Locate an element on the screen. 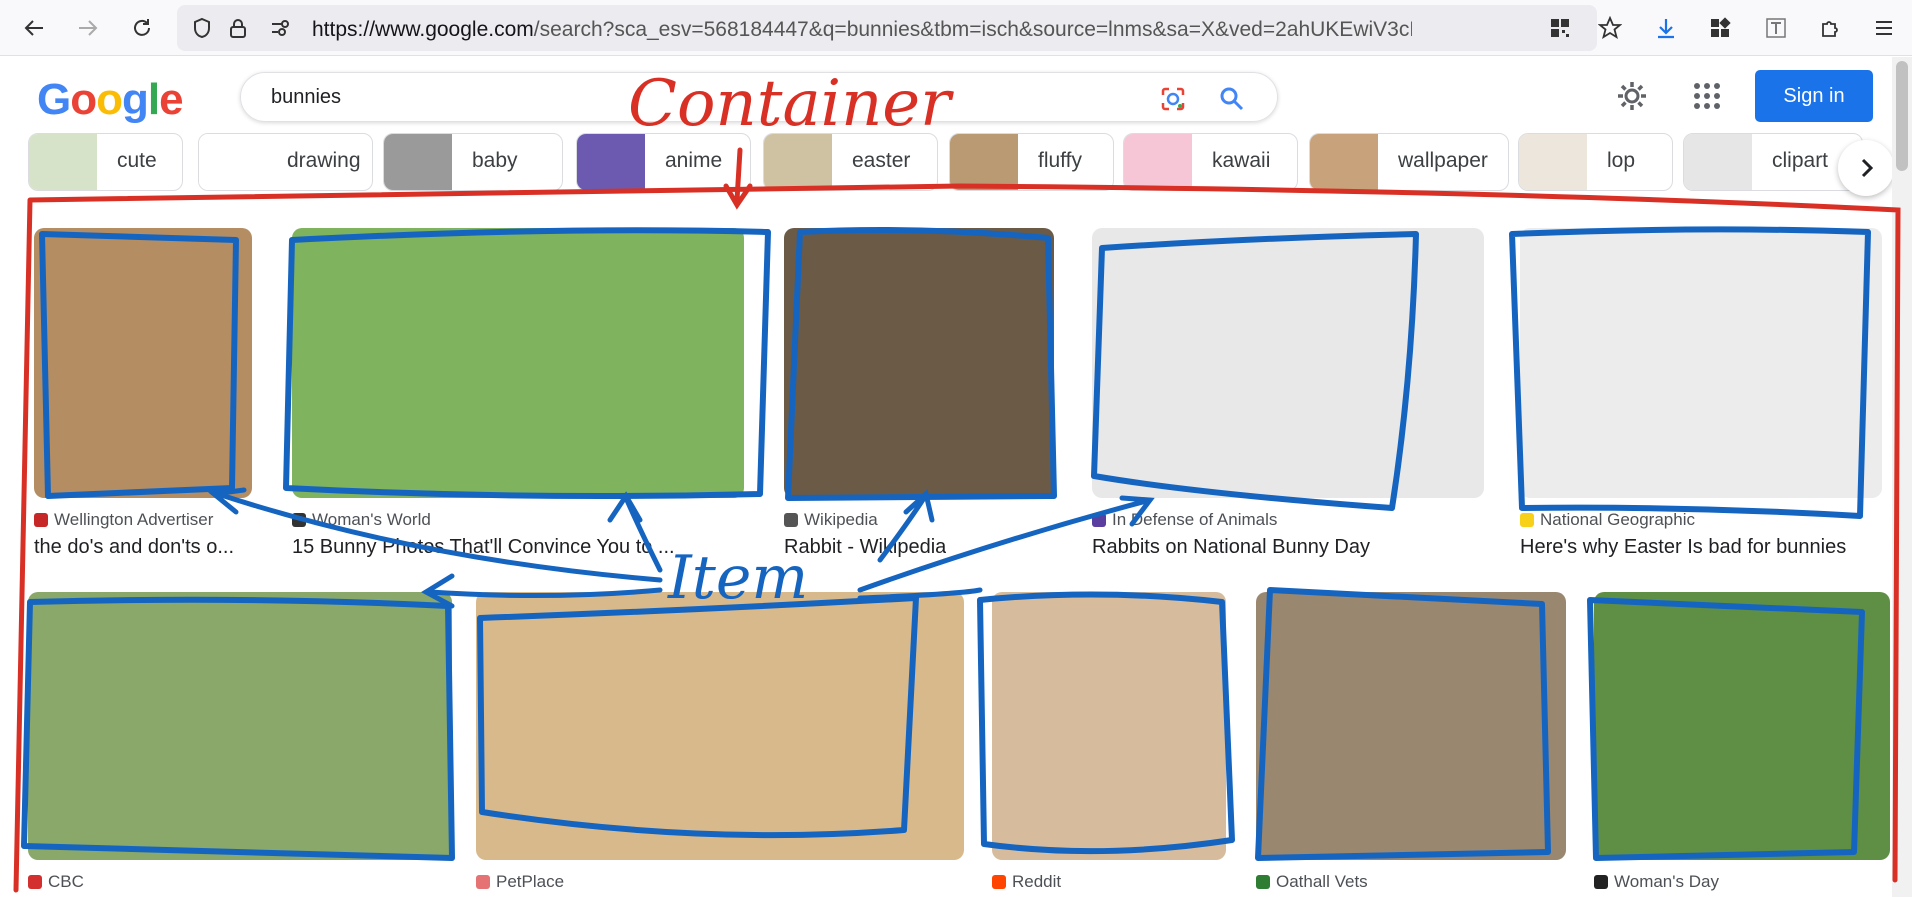 The image size is (1912, 897). result-source: In Defense of Animals is located at coordinates (1184, 520).